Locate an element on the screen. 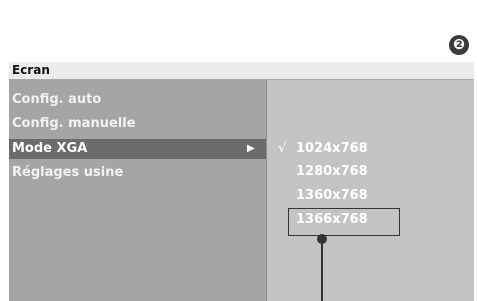 This screenshot has height=301, width=477. step-number-badge: ❷ is located at coordinates (459, 45).